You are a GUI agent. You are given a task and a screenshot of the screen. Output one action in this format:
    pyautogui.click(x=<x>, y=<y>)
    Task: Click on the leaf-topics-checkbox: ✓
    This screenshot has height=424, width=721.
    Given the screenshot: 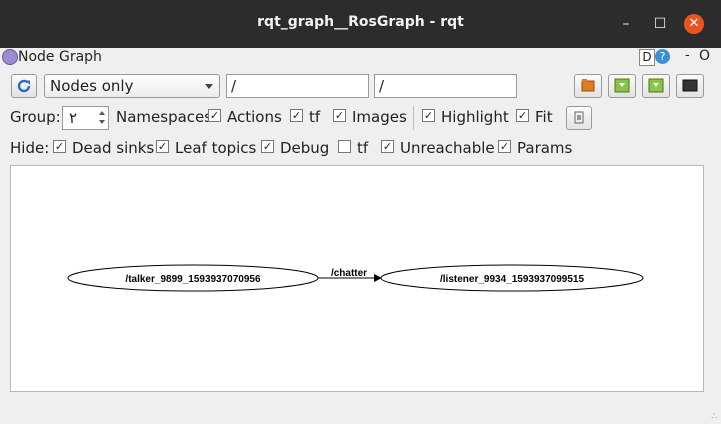 What is the action you would take?
    pyautogui.click(x=162, y=146)
    